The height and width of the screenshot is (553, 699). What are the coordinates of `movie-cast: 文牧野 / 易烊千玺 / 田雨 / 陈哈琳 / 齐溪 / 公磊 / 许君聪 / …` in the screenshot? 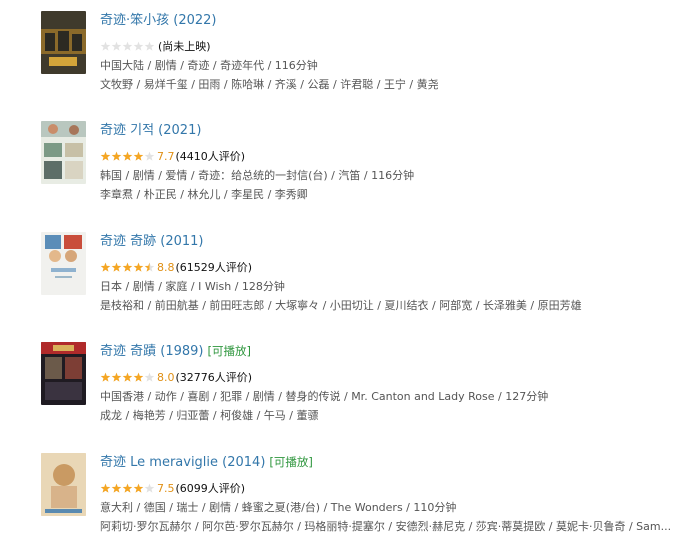 It's located at (269, 84).